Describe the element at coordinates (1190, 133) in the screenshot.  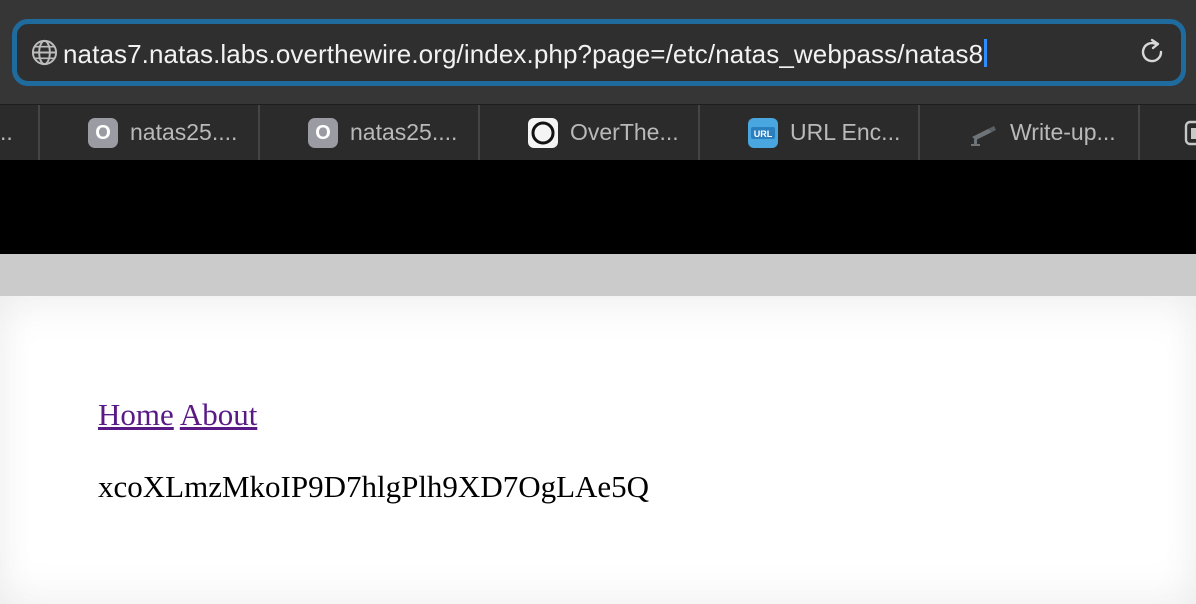
I see `window-icon` at that location.